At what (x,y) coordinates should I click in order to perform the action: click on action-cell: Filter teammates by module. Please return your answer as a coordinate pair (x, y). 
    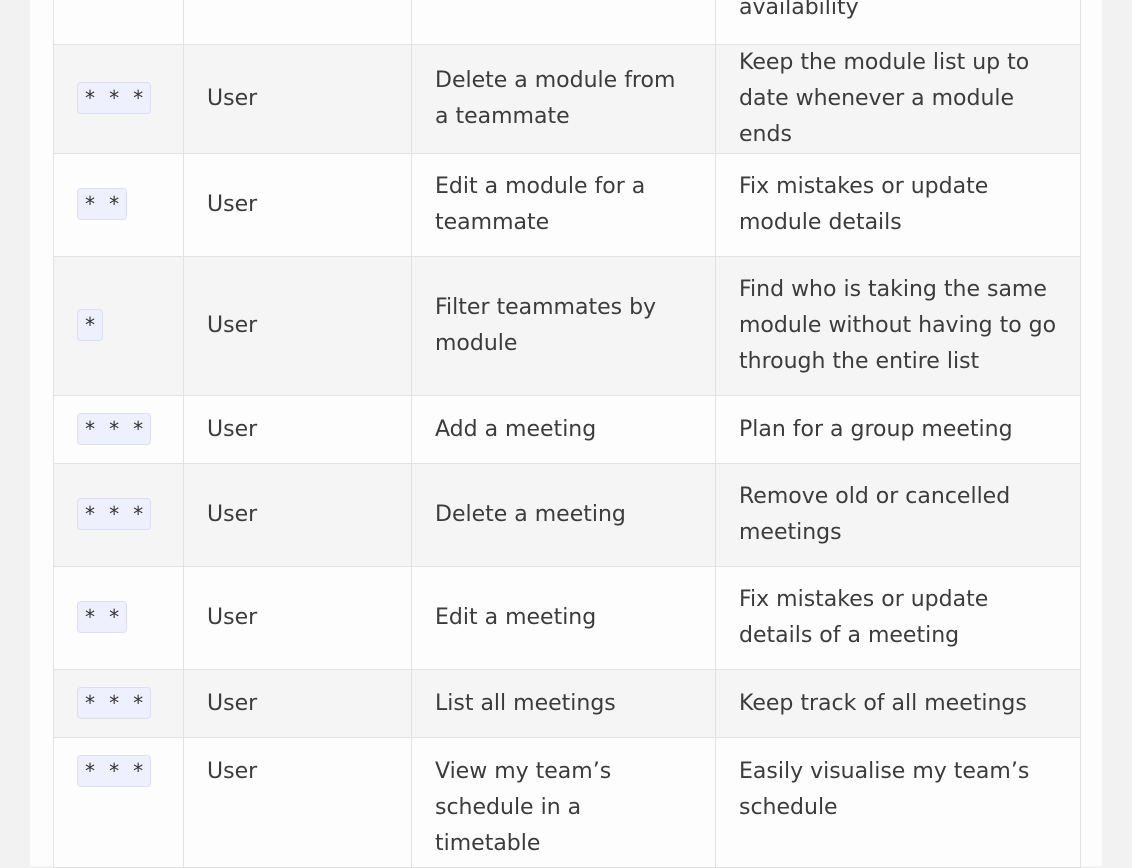
    Looking at the image, I should click on (563, 326).